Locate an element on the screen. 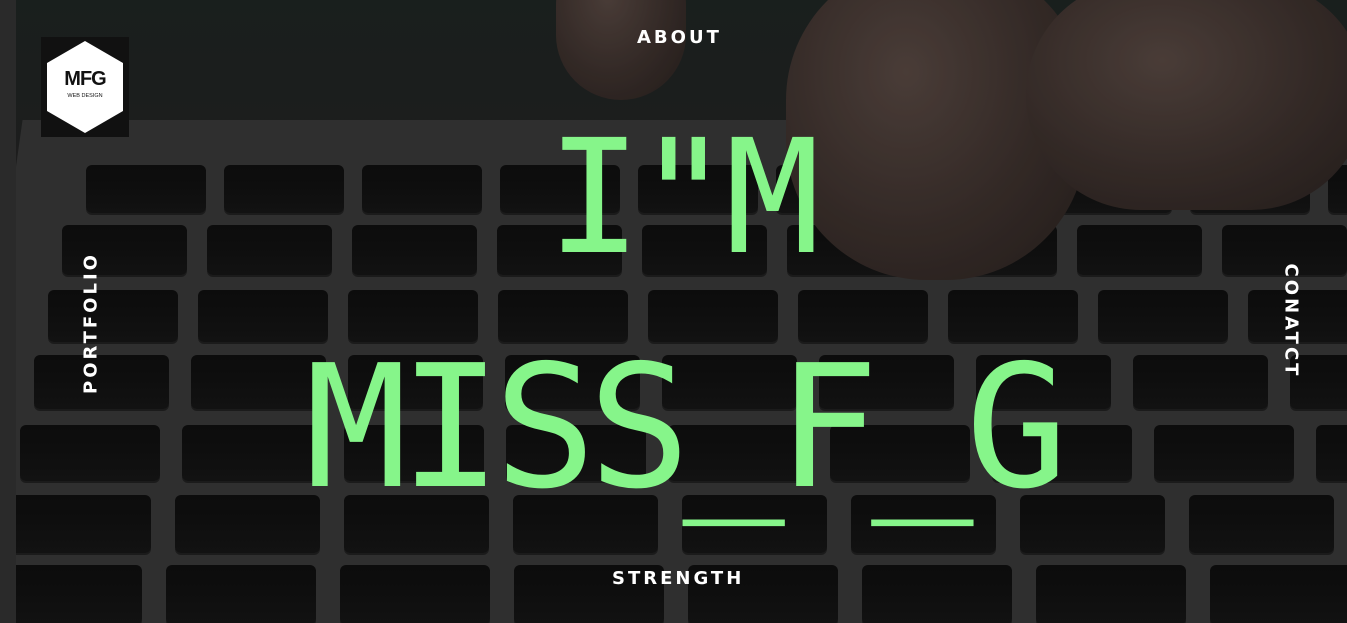 The width and height of the screenshot is (1347, 623). logo-subtitle: WEB DESIGN is located at coordinates (85, 96).